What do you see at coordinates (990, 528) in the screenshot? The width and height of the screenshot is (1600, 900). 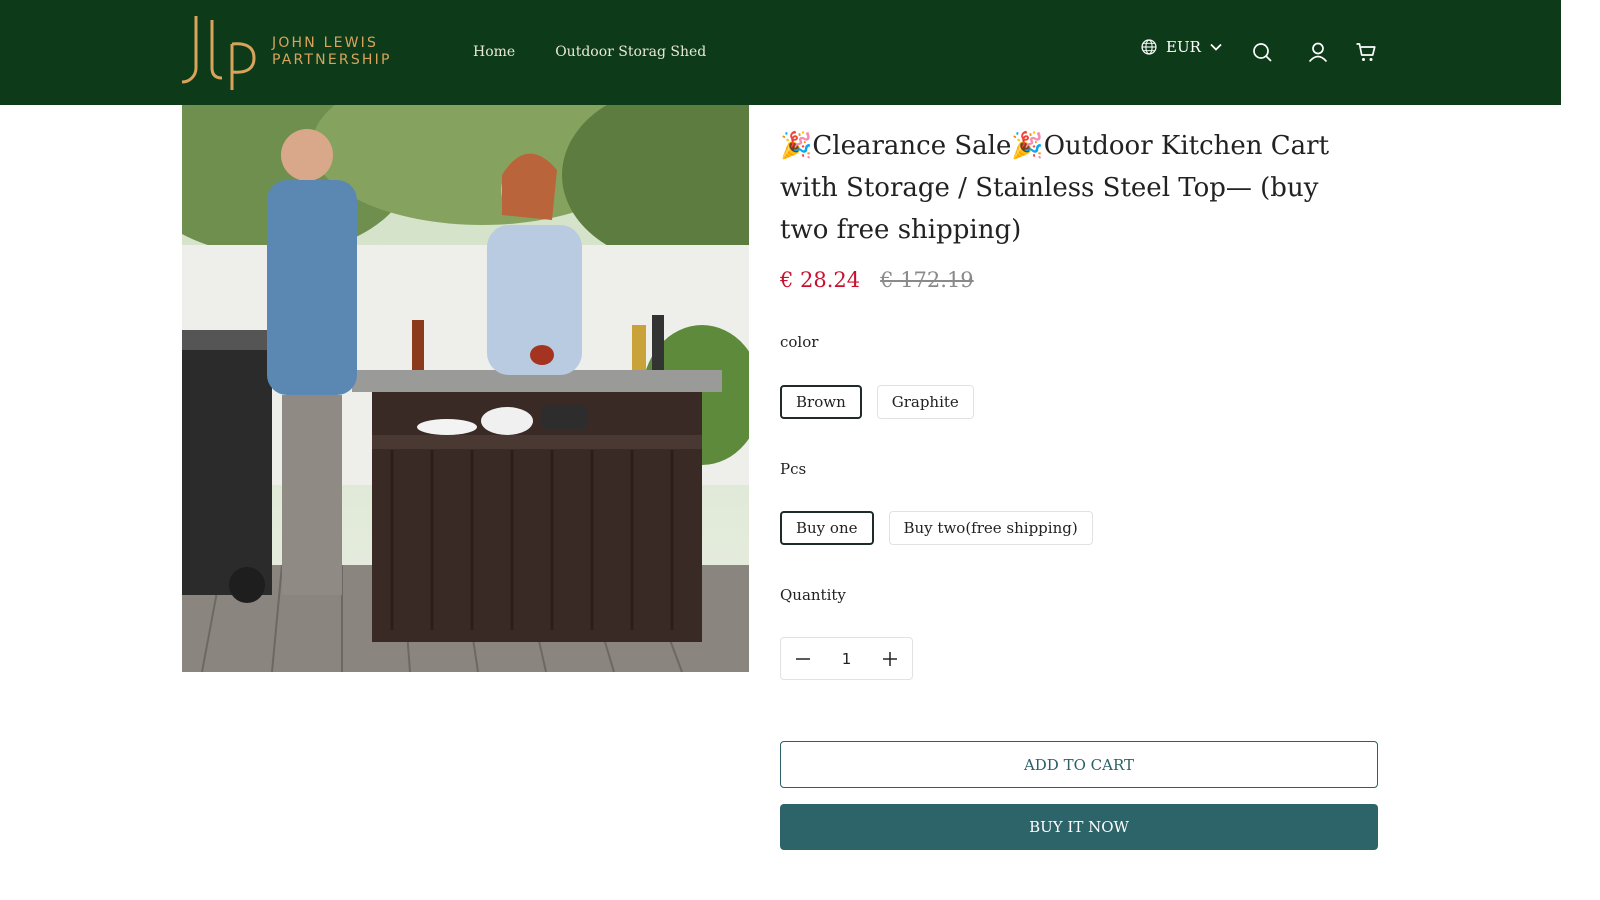 I see `pcs-option-buy-two: Buy two(free shipping)` at bounding box center [990, 528].